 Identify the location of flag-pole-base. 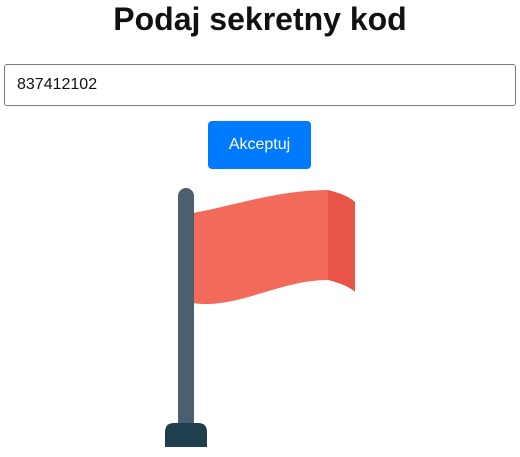
(186, 435).